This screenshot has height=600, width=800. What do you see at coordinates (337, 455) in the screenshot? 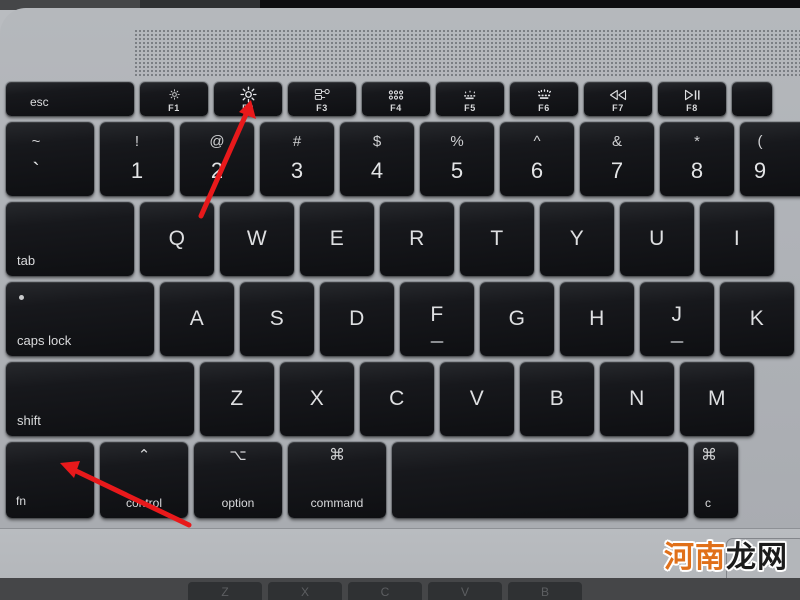
I see `command-symbol-icon: ⌘` at bounding box center [337, 455].